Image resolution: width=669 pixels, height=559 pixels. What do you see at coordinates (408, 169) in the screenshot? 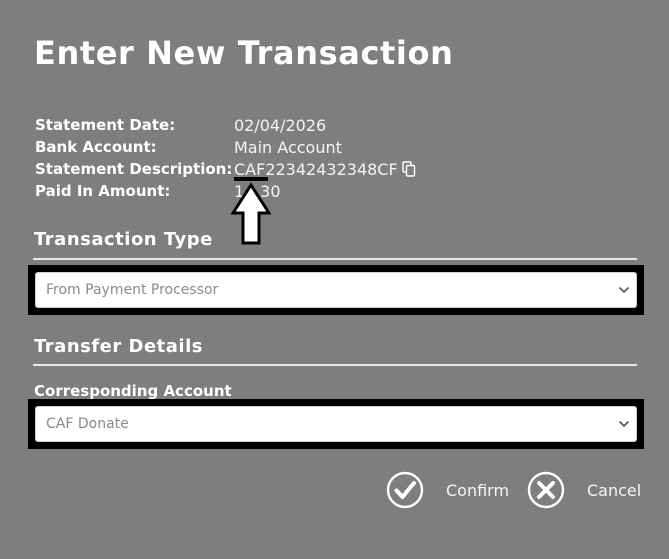
I see `copy-icon` at bounding box center [408, 169].